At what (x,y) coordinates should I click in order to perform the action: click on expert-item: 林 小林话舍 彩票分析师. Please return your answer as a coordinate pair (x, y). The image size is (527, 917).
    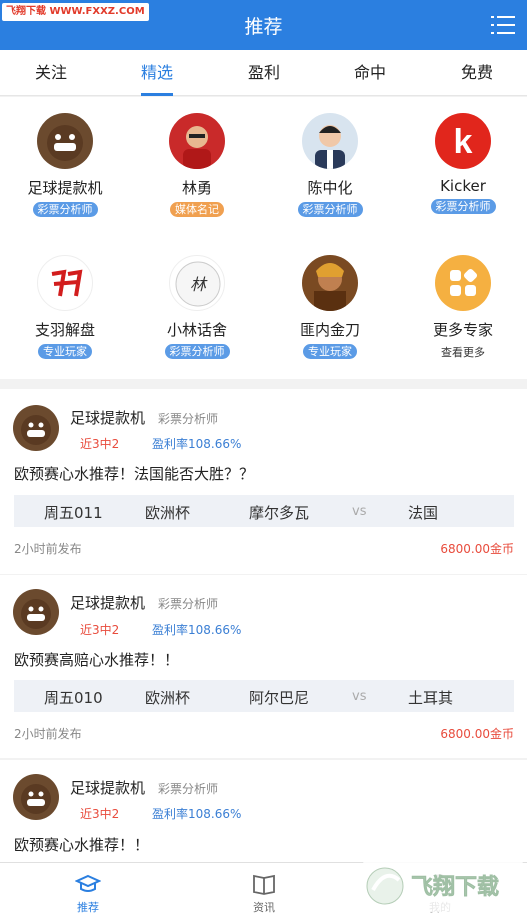
    Looking at the image, I should click on (197, 307).